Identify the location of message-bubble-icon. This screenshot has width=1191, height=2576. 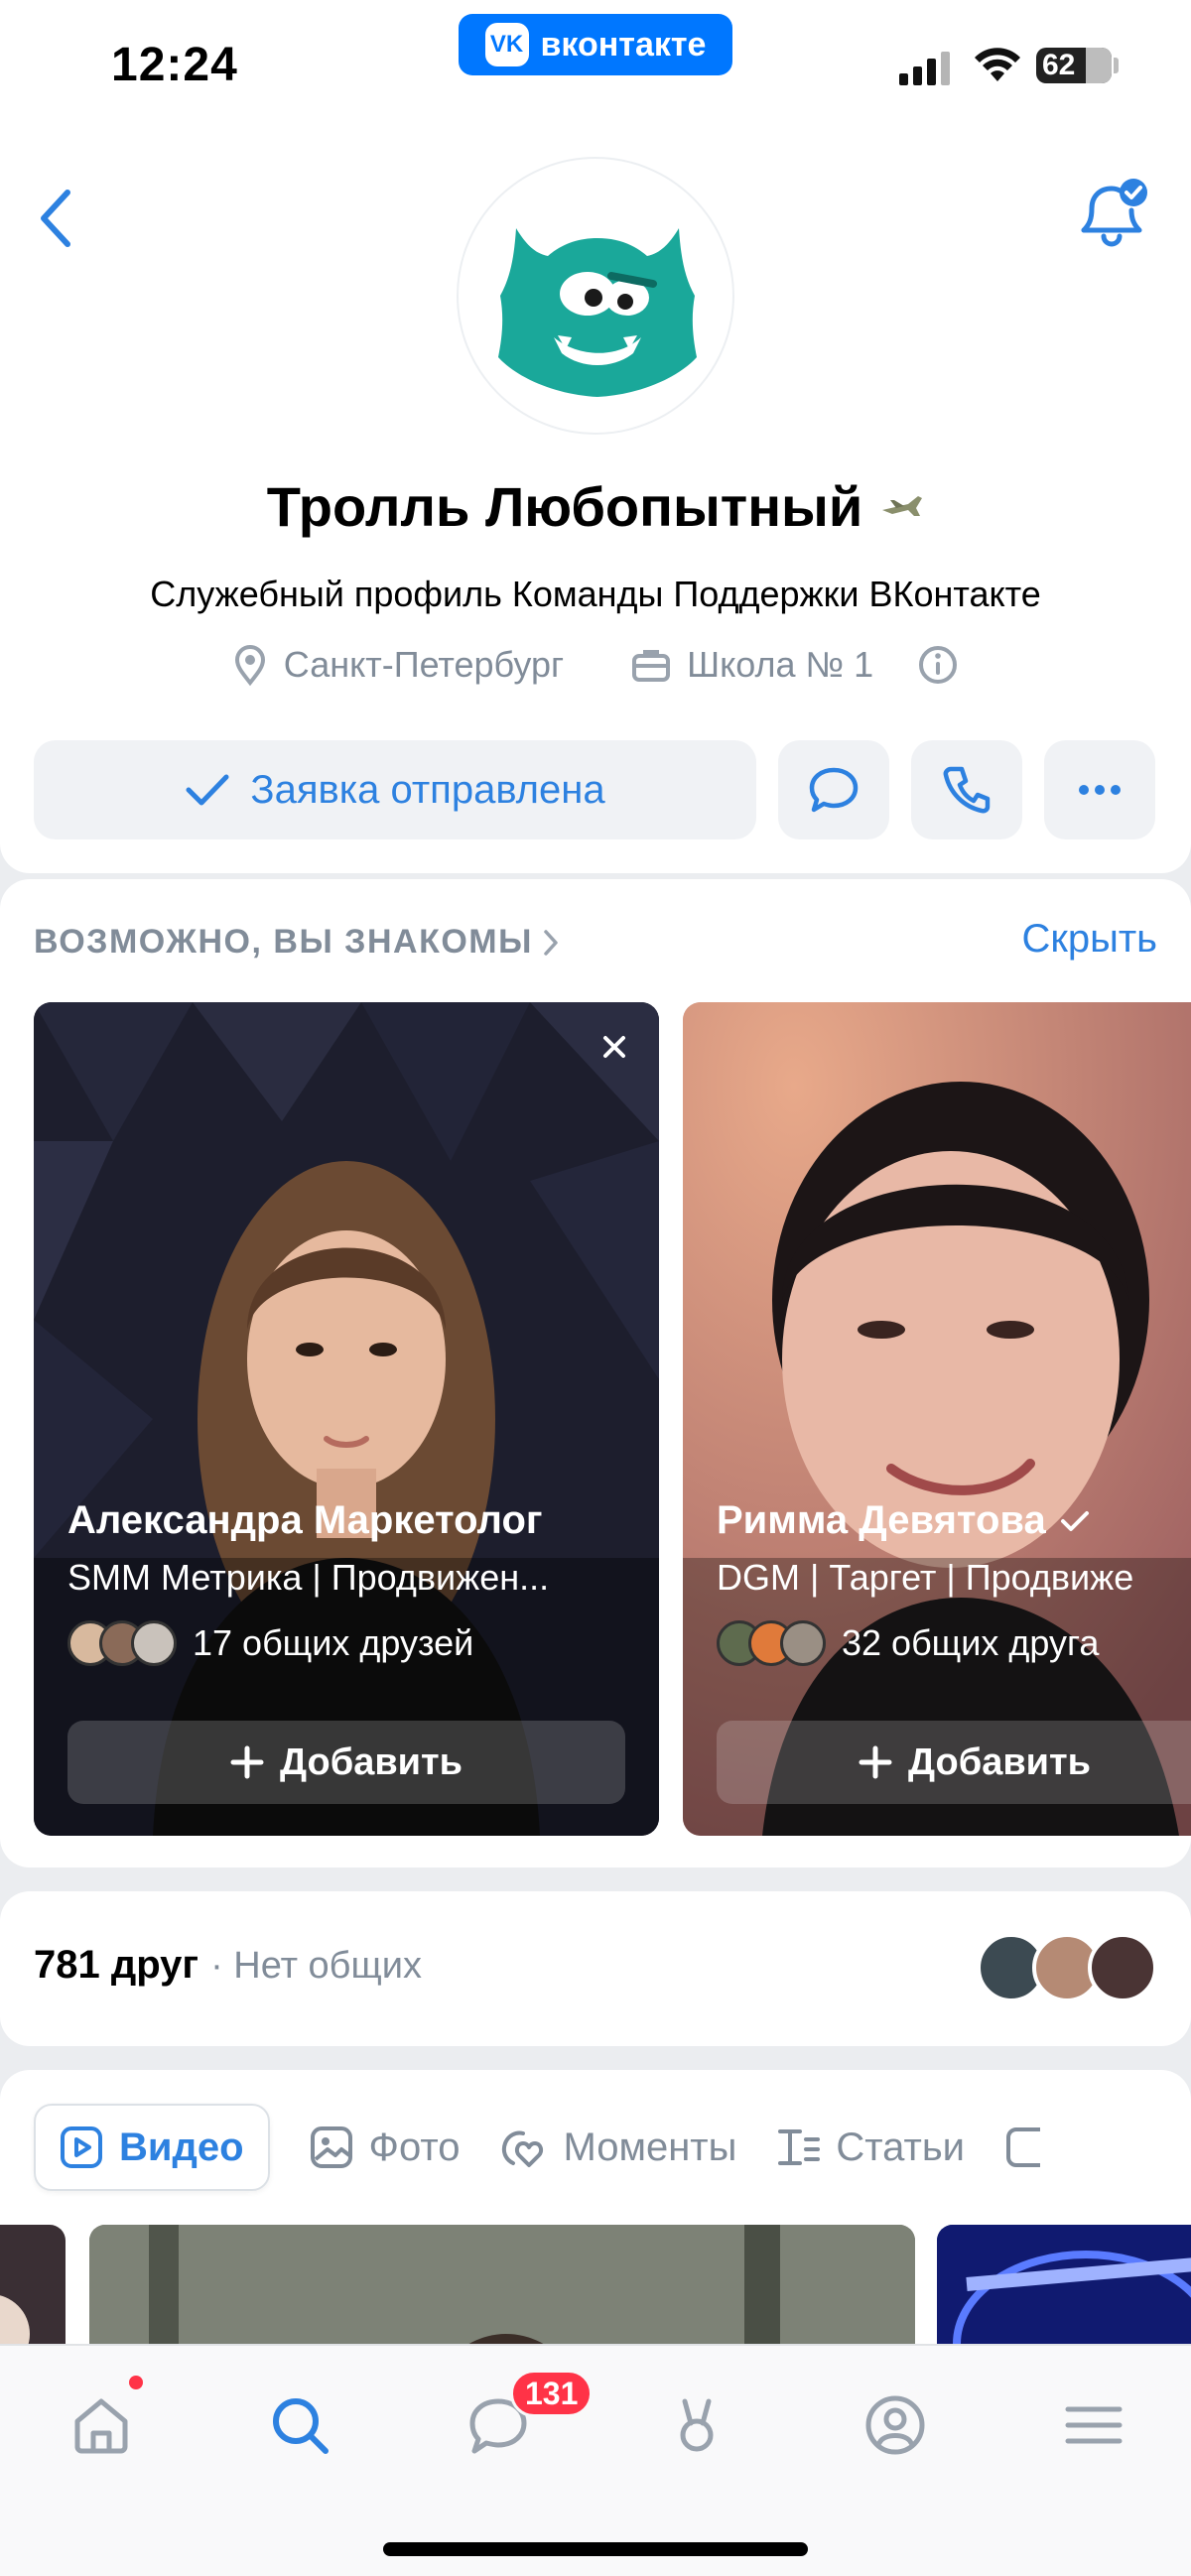
(834, 790).